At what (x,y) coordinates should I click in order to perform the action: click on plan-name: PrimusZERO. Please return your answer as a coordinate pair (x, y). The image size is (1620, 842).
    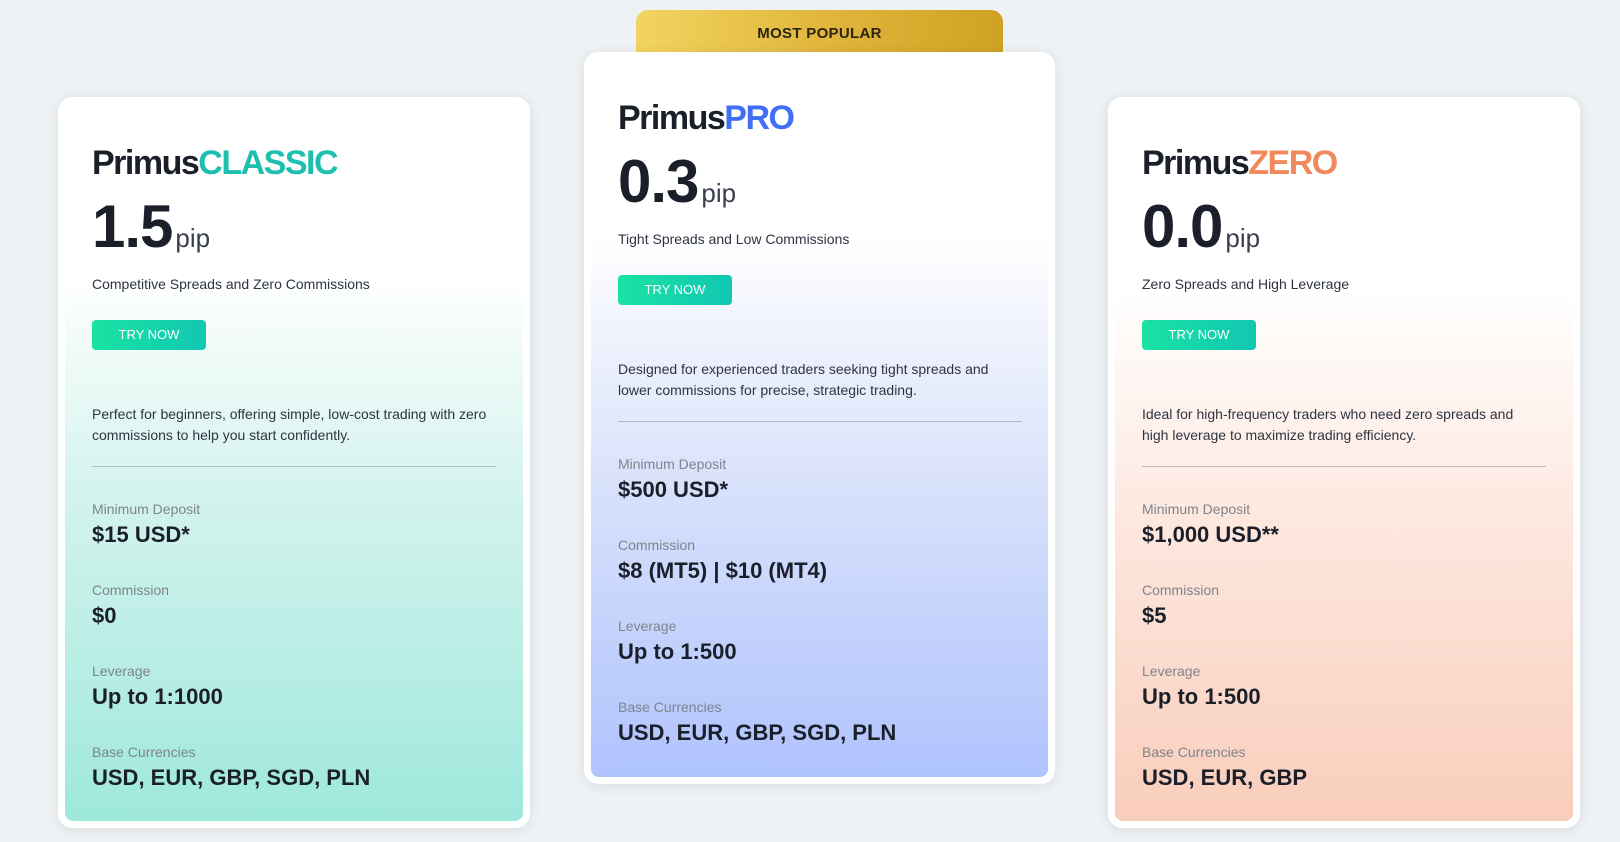
    Looking at the image, I should click on (1240, 163).